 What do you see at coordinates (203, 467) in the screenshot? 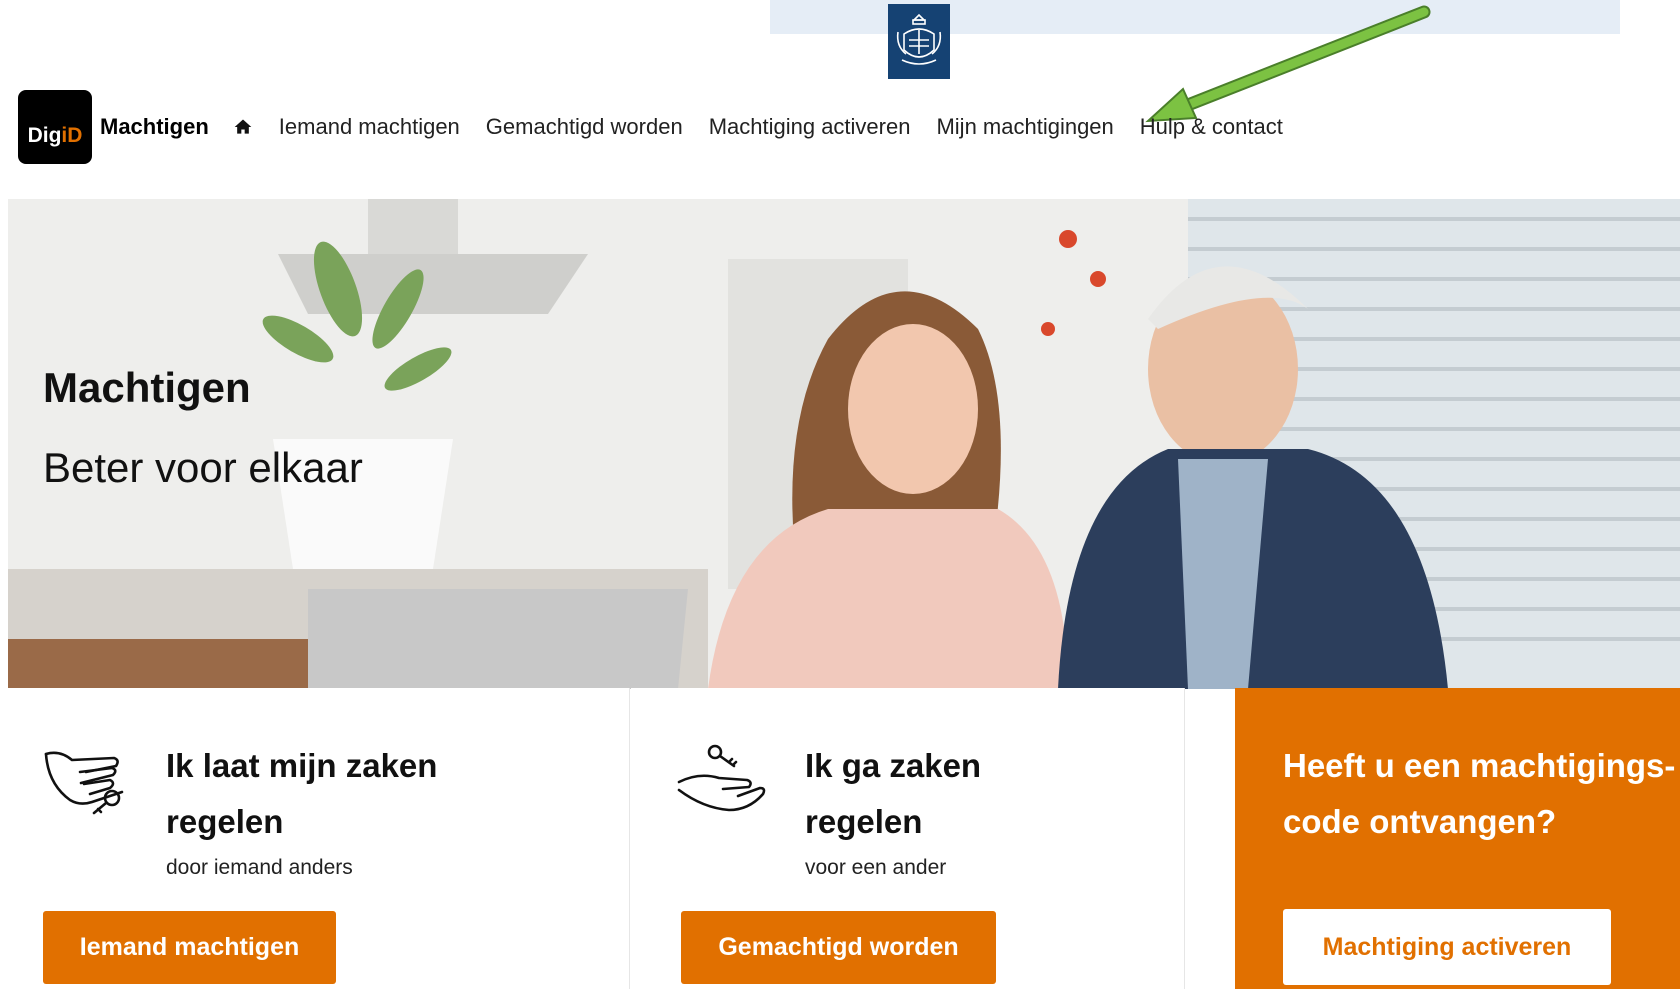
I see `hero-subtitle: Beter voor elkaar` at bounding box center [203, 467].